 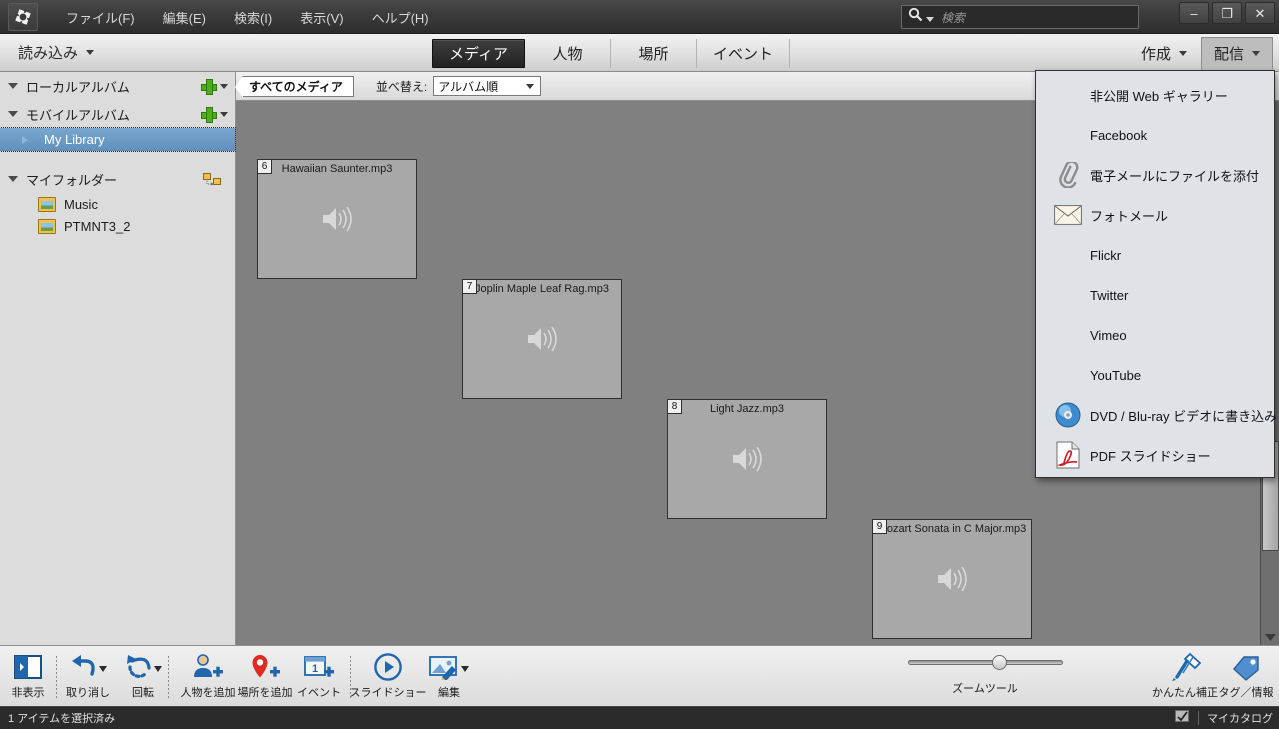 What do you see at coordinates (1155, 375) in the screenshot?
I see `menu-item-youtube: YouTube` at bounding box center [1155, 375].